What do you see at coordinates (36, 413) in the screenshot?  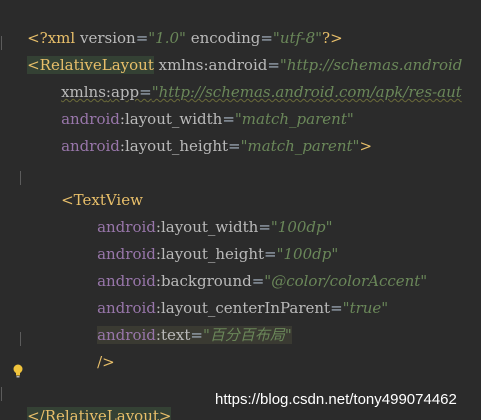 I see `tag-open-bracket: </` at bounding box center [36, 413].